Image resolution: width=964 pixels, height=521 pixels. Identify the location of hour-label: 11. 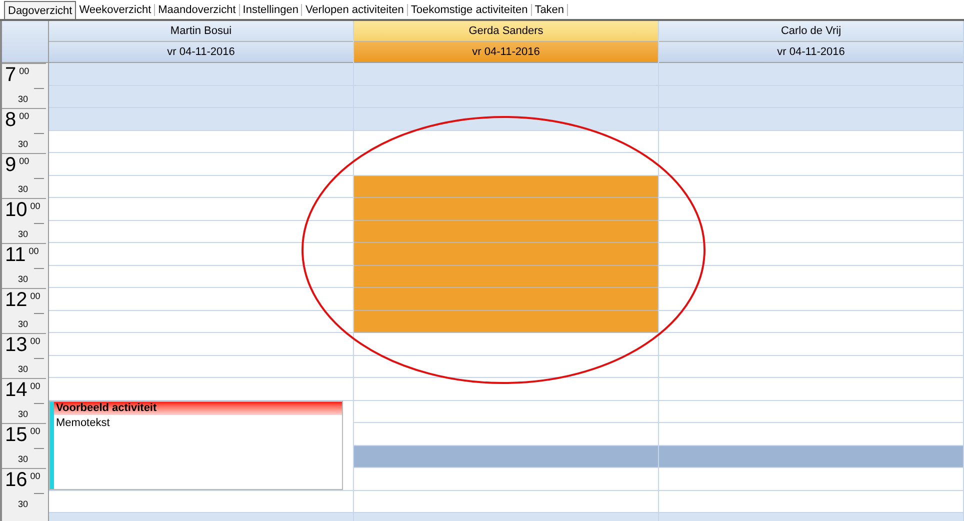
(15, 255).